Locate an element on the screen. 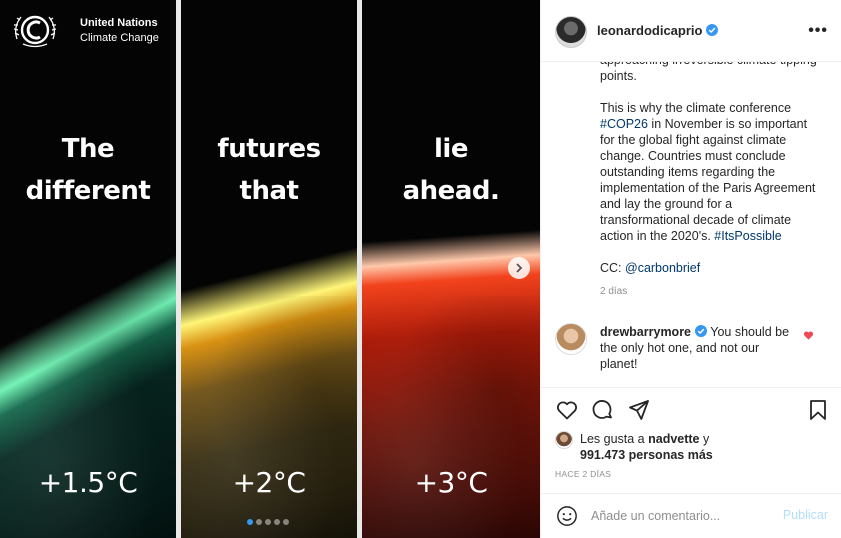 The height and width of the screenshot is (538, 841). avatar is located at coordinates (571, 32).